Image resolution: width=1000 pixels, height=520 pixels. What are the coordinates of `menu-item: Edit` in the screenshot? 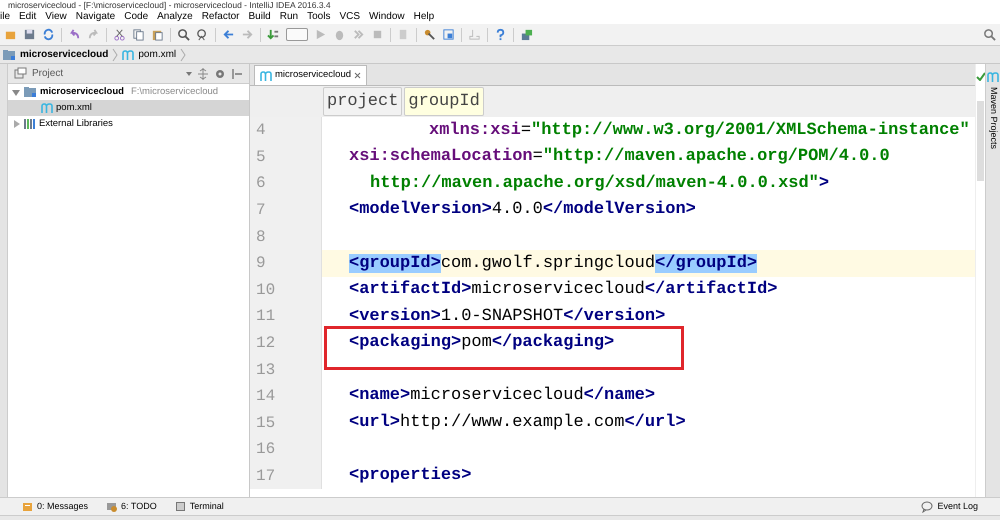 It's located at (27, 17).